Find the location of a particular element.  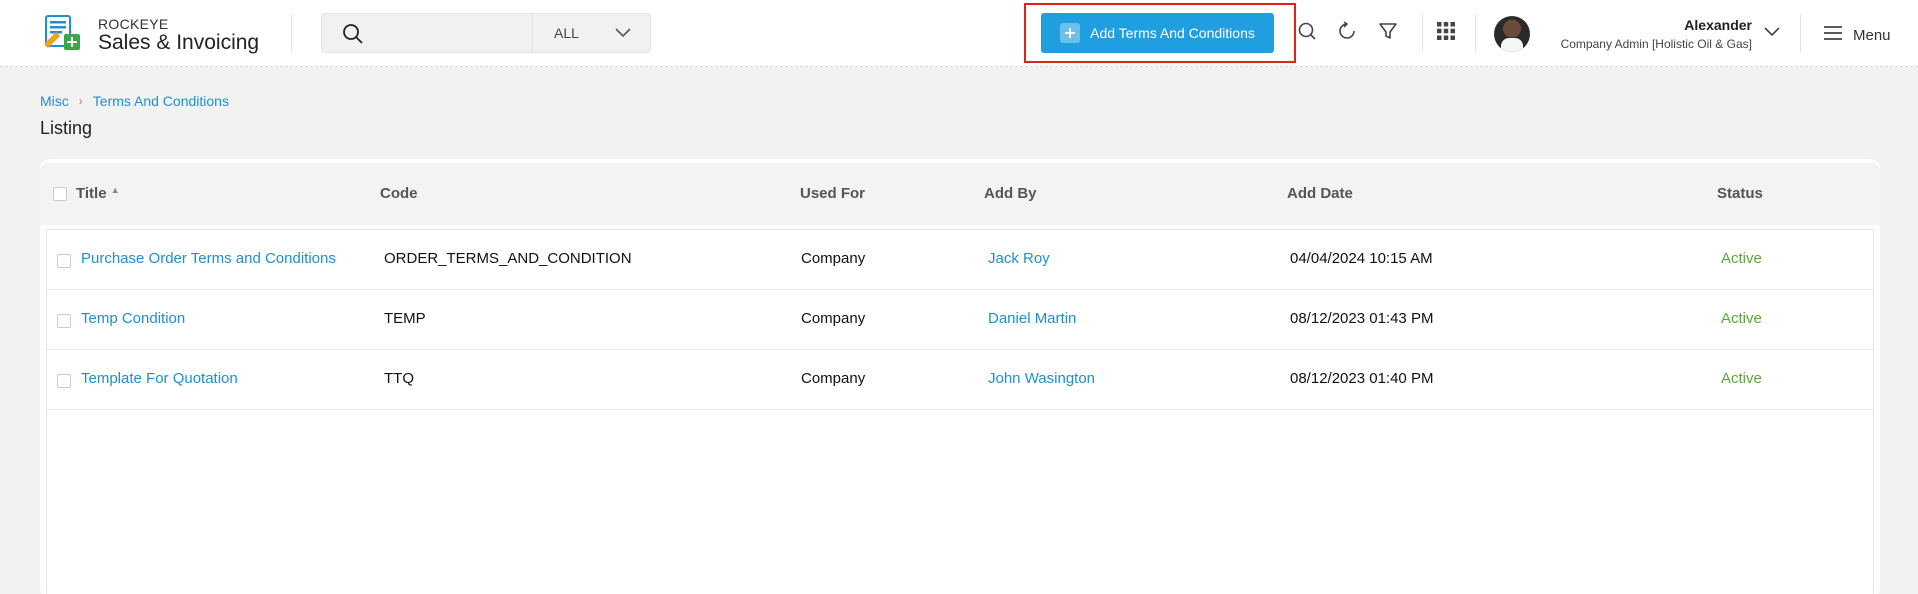

refresh-icon is located at coordinates (1347, 33).